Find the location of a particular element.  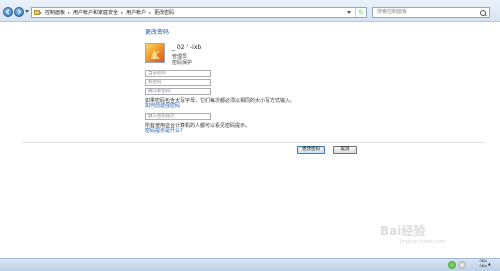

arrow-right-icon is located at coordinates (19, 12).